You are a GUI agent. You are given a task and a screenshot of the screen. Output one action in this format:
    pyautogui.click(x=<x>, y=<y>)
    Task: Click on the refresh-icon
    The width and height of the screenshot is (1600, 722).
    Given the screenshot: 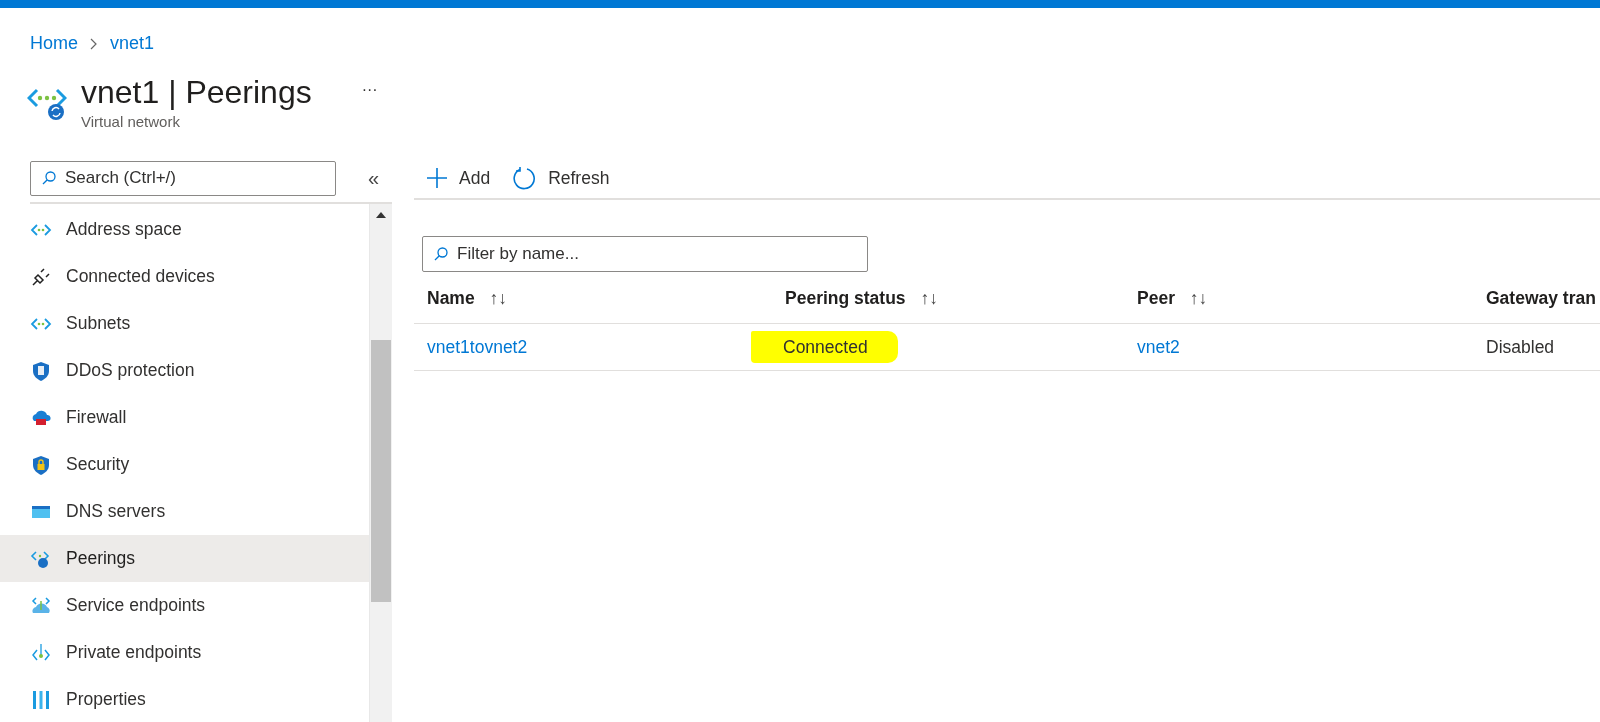 What is the action you would take?
    pyautogui.click(x=524, y=178)
    